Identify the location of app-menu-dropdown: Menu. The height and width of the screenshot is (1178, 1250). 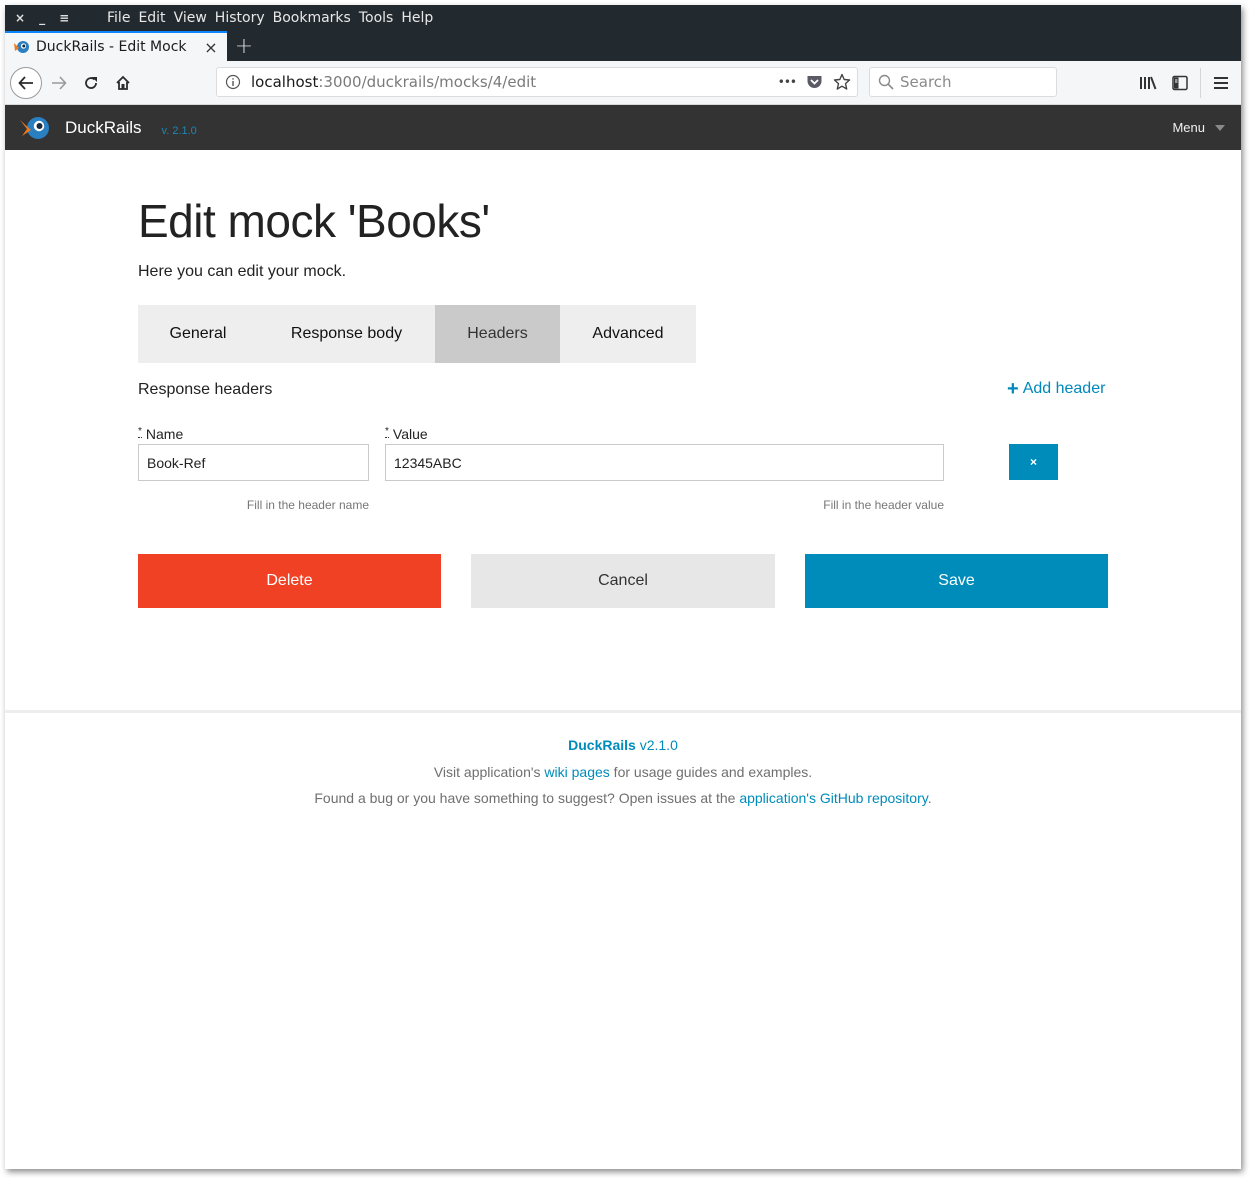
(1198, 127).